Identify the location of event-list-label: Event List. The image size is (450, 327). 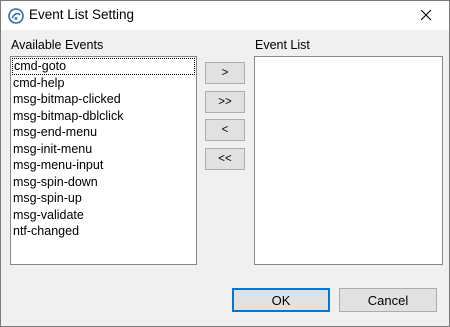
(282, 45).